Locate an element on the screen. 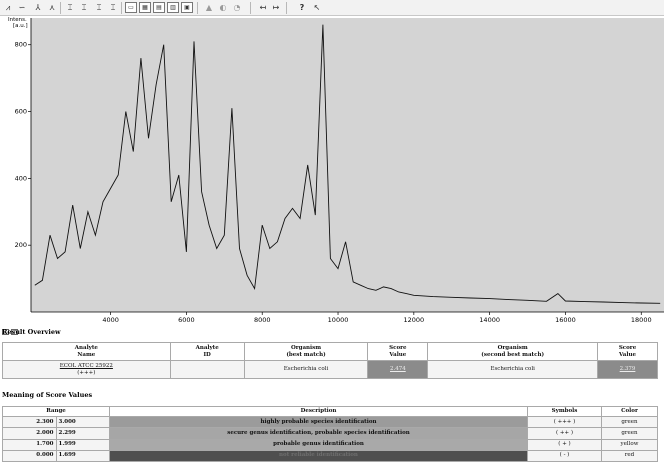 Image resolution: width=664 pixels, height=463 pixels. analyte-symbol: (+++) is located at coordinates (86, 372).